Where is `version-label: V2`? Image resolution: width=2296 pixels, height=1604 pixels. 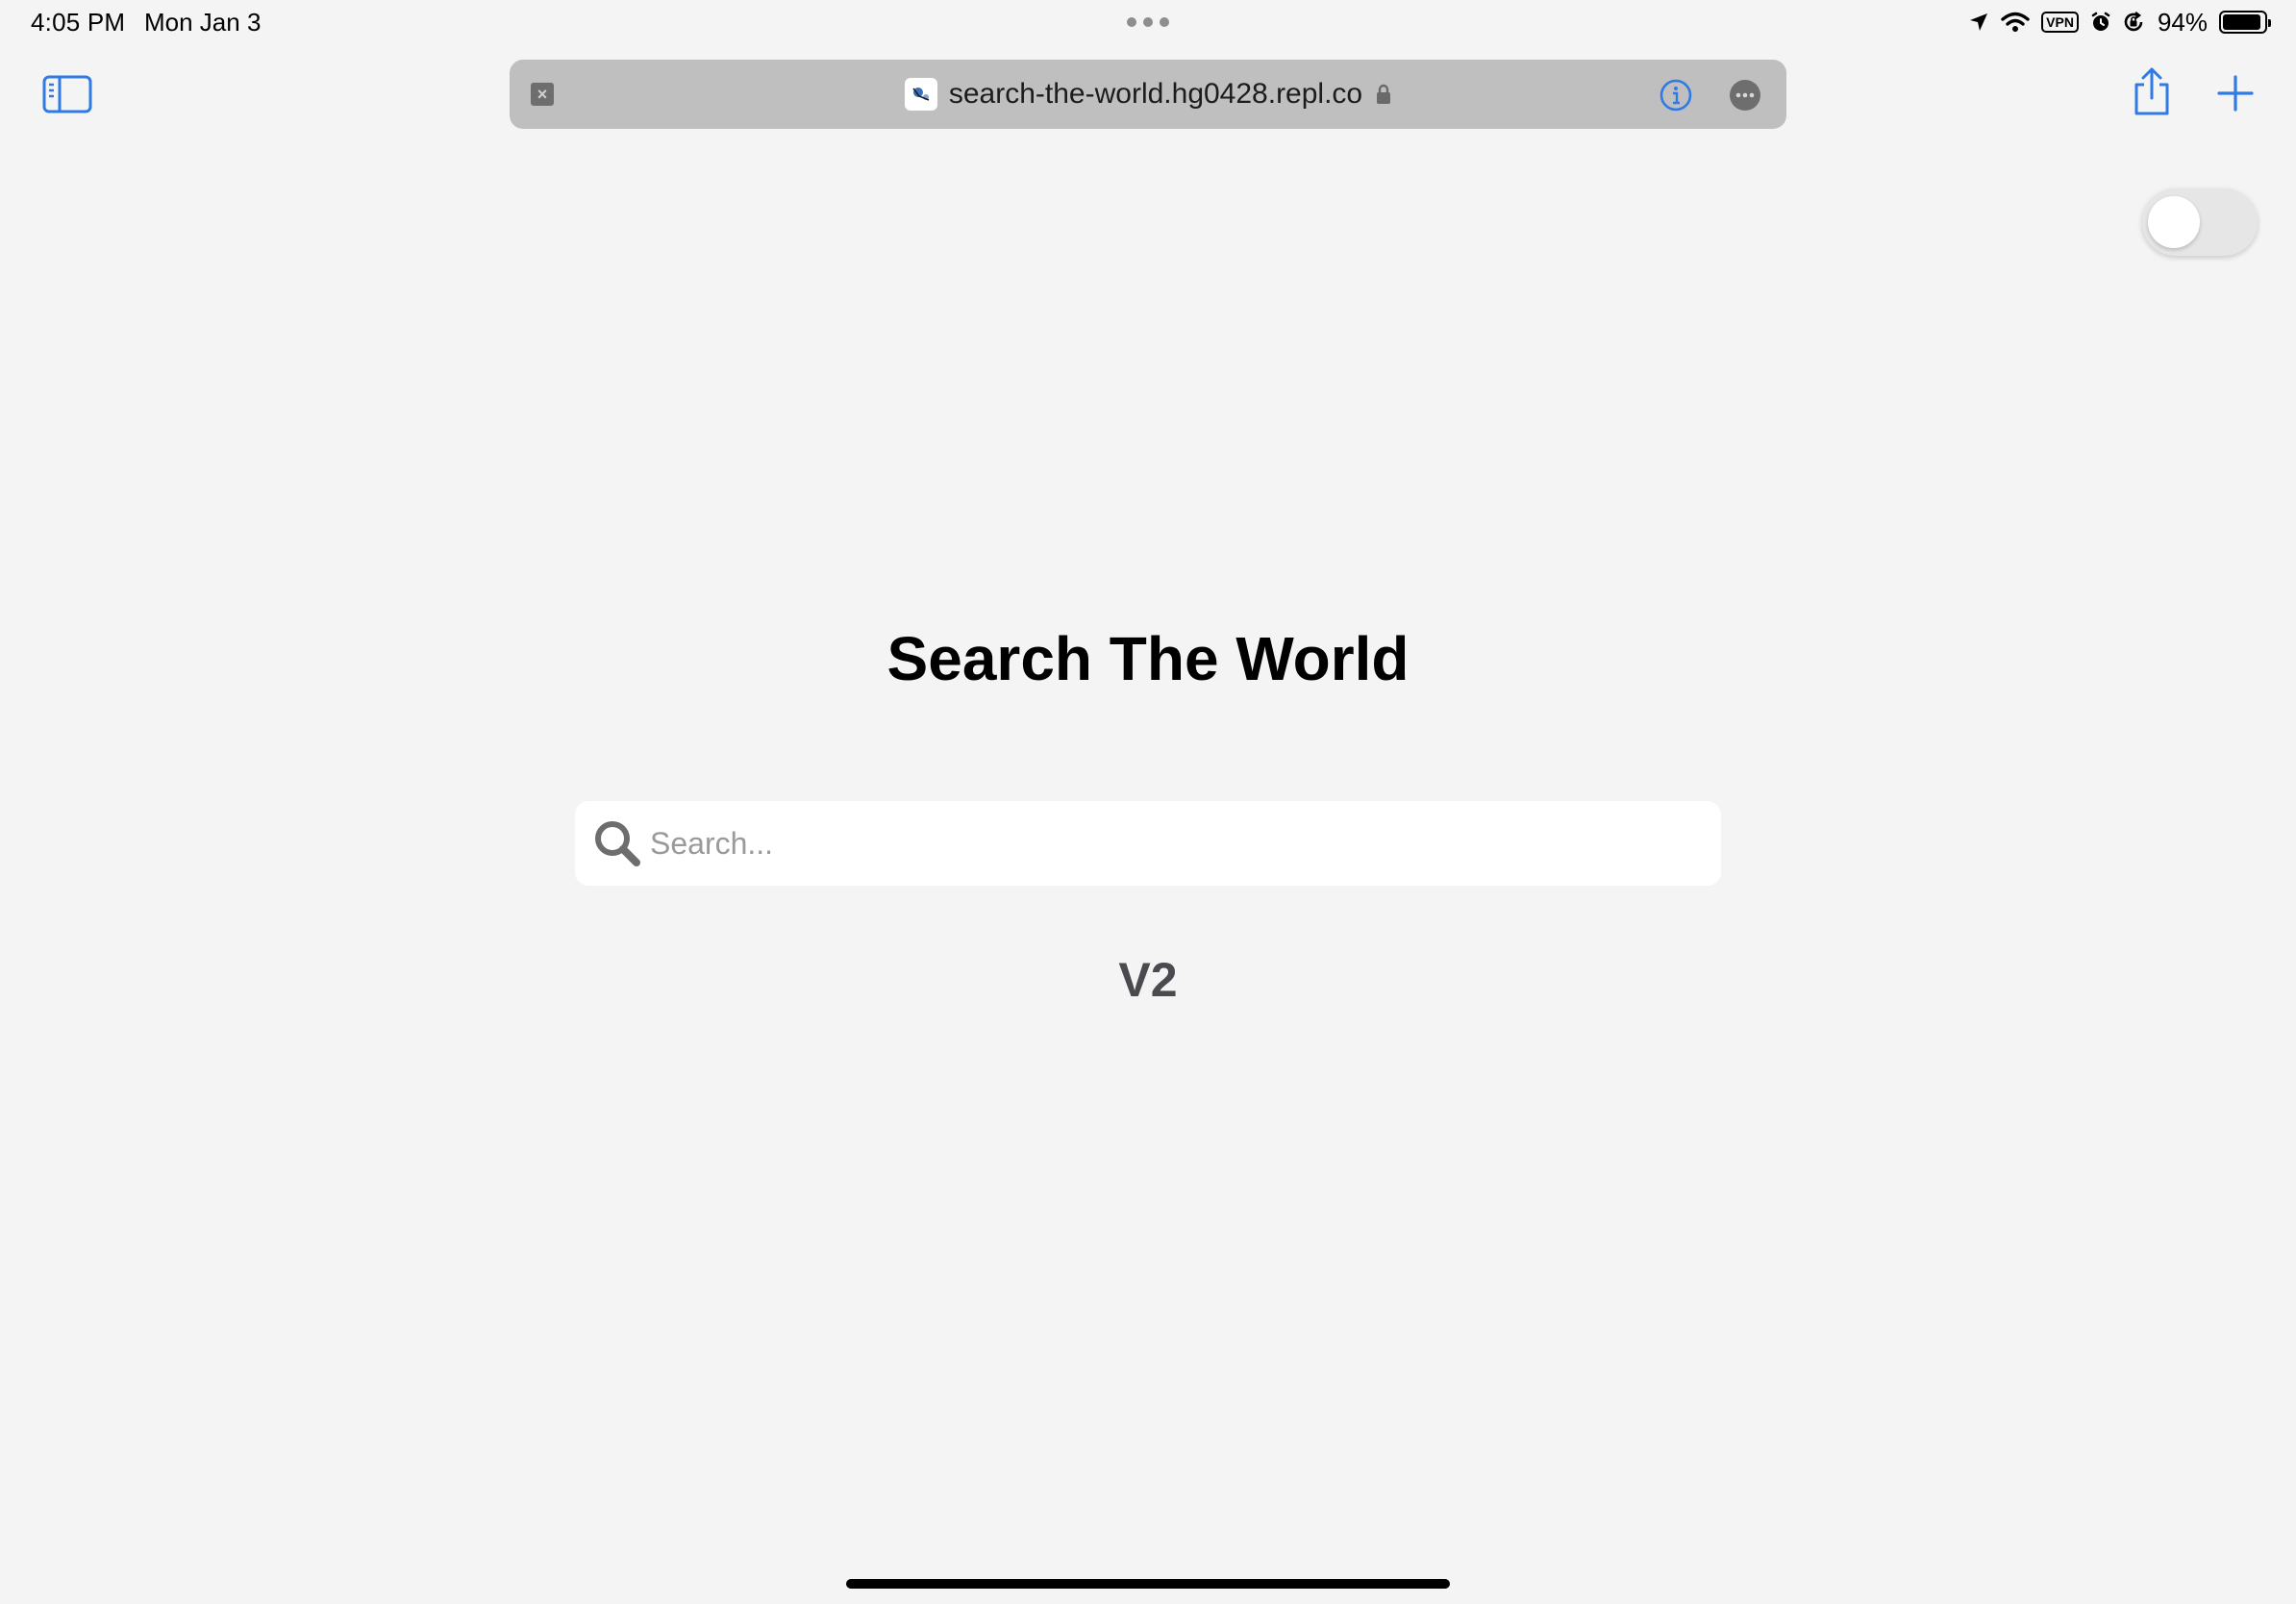 version-label: V2 is located at coordinates (1148, 980).